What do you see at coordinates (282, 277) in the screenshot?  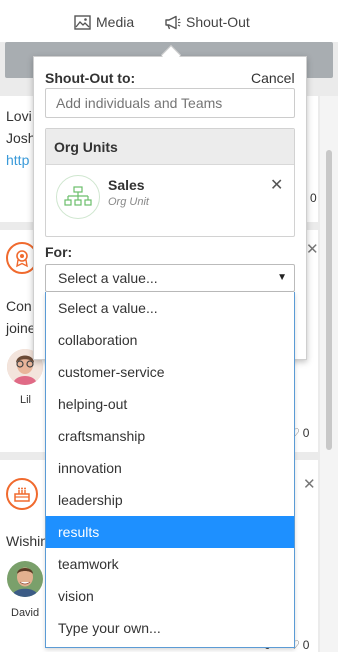 I see `dropdown-arrow-icon: ▼` at bounding box center [282, 277].